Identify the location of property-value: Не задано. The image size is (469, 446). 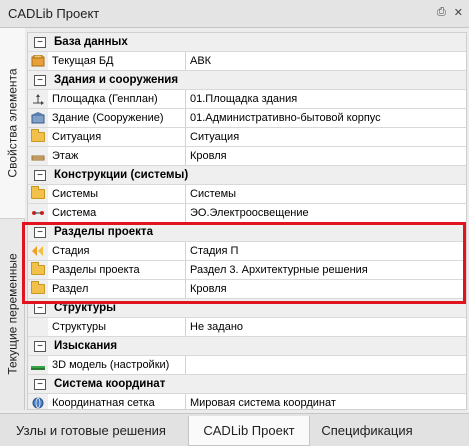
(326, 327).